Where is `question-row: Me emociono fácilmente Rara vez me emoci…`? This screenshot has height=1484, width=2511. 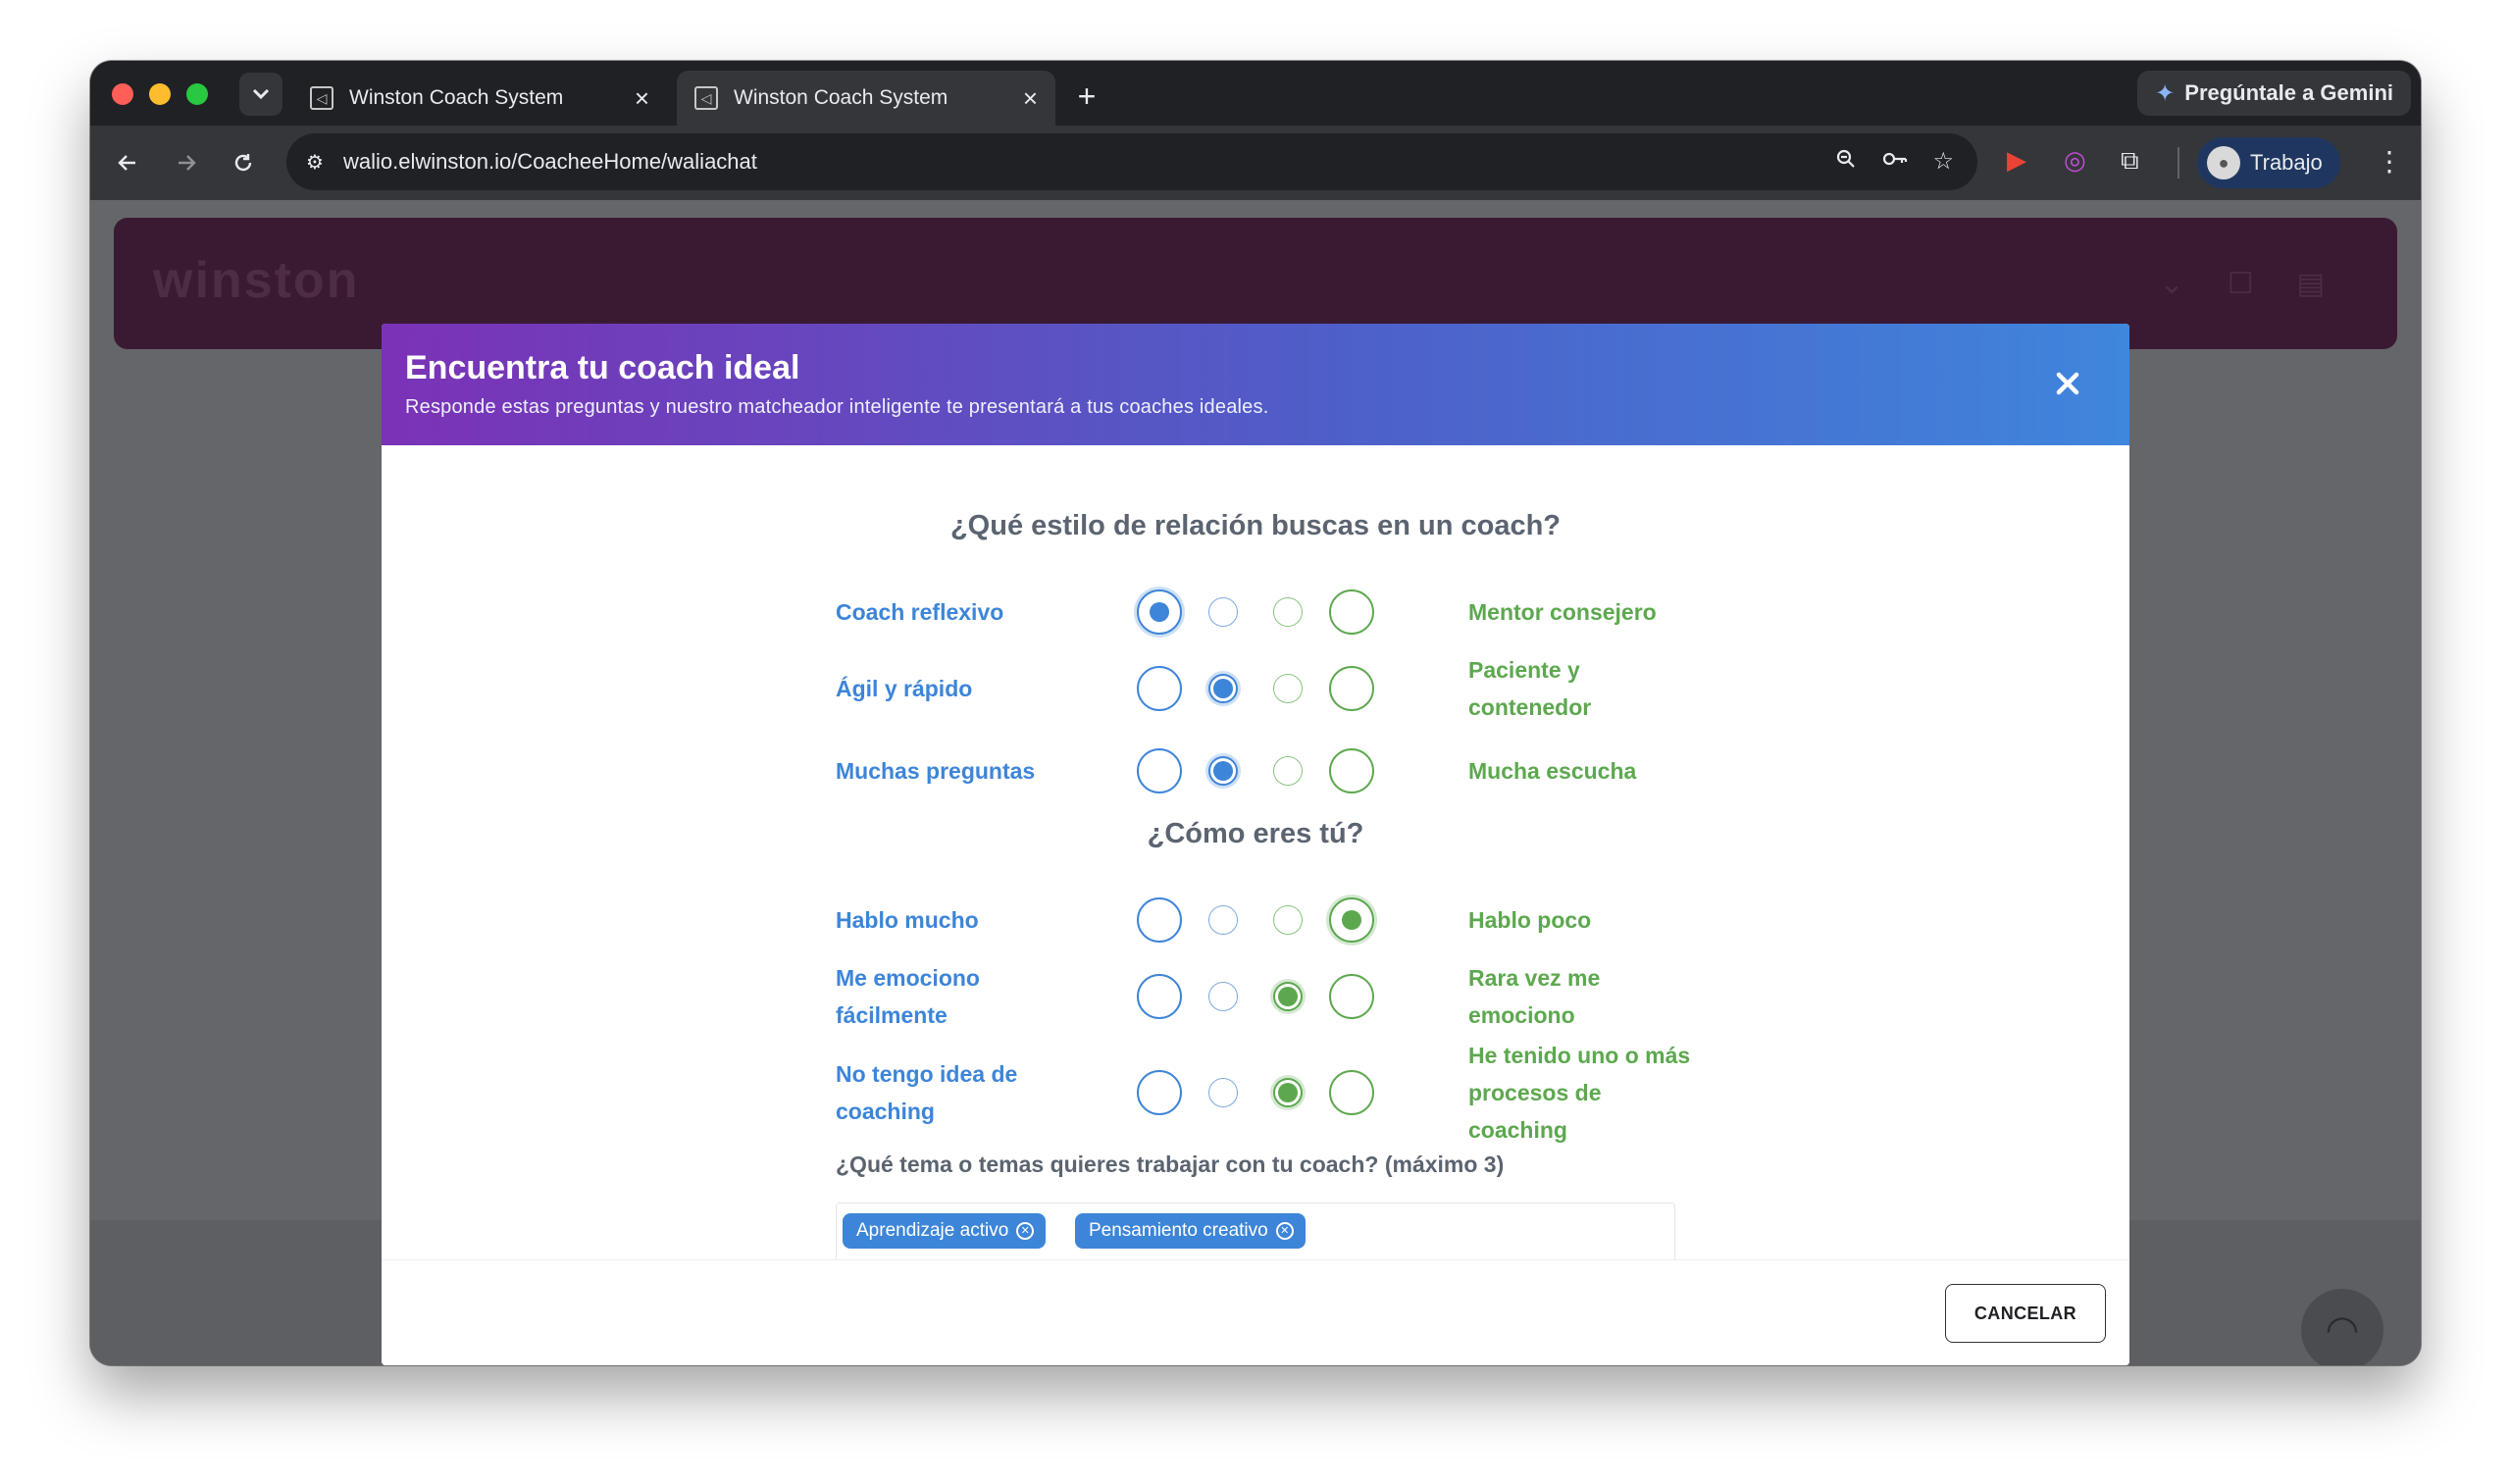 question-row: Me emociono fácilmente Rara vez me emoci… is located at coordinates (1277, 997).